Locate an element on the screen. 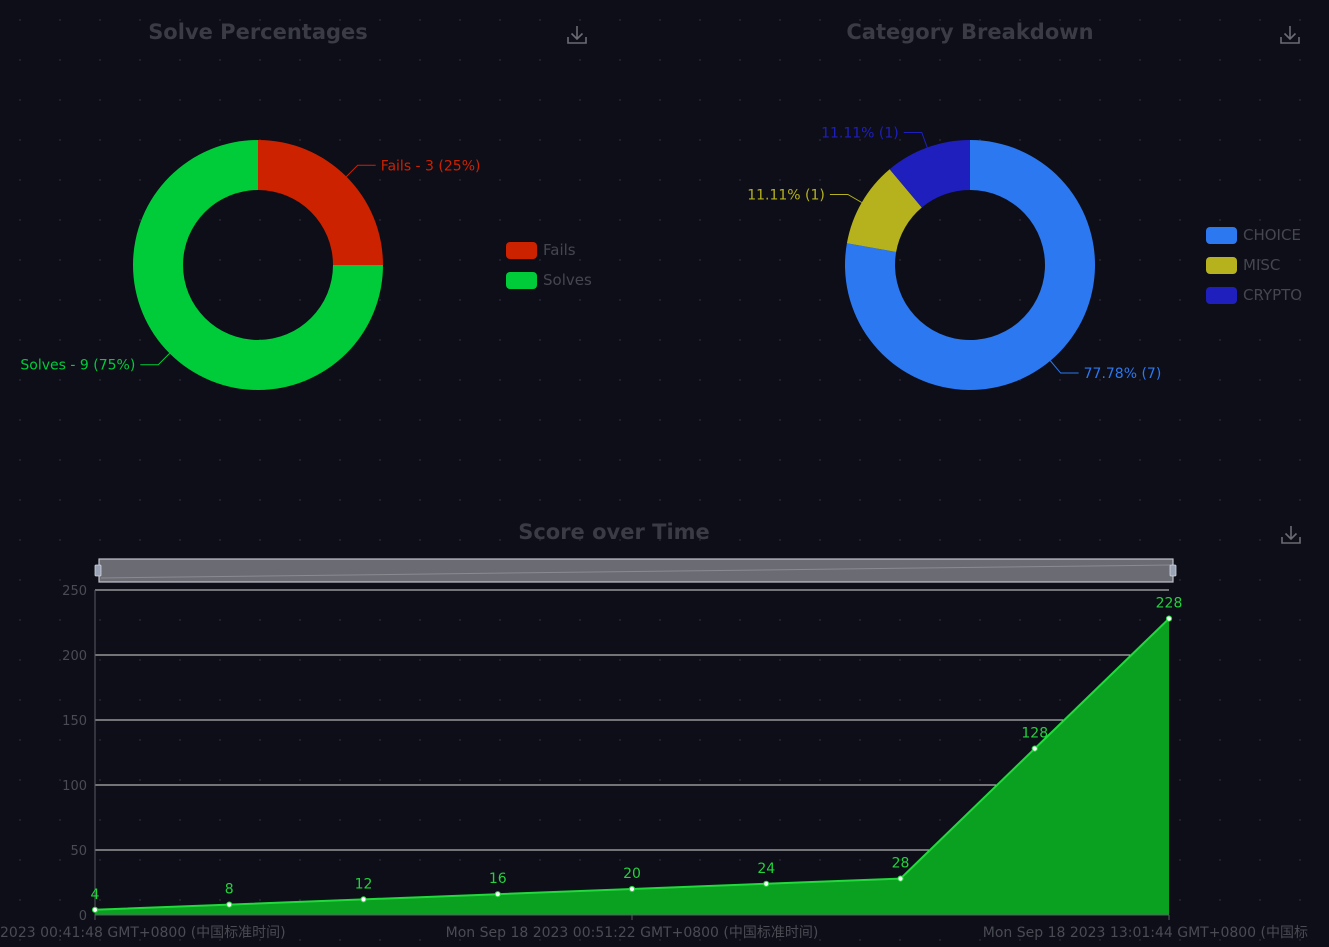 The height and width of the screenshot is (947, 1329). y-tick-label: 100 is located at coordinates (74, 786).